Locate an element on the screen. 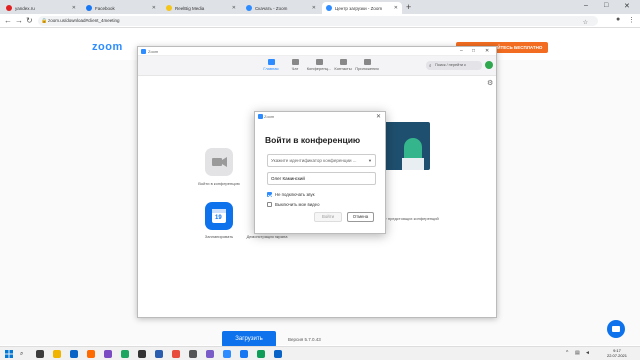 The height and width of the screenshot is (360, 640). task-view-icon is located at coordinates (40, 354).